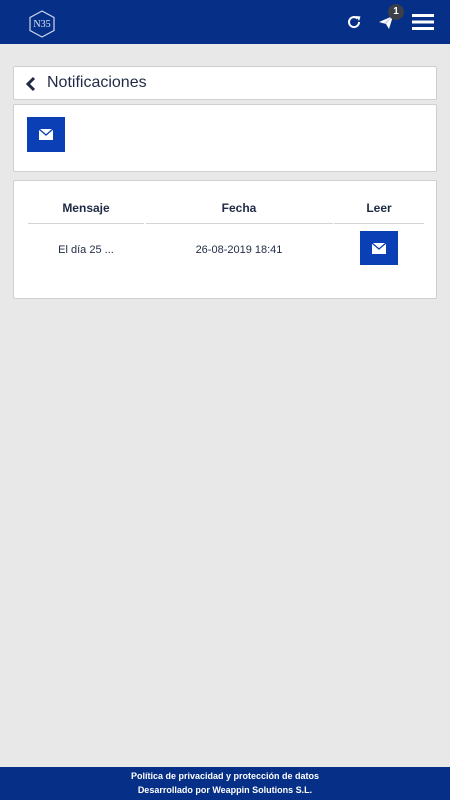 Image resolution: width=450 pixels, height=800 pixels. What do you see at coordinates (225, 138) in the screenshot?
I see `actions-panel` at bounding box center [225, 138].